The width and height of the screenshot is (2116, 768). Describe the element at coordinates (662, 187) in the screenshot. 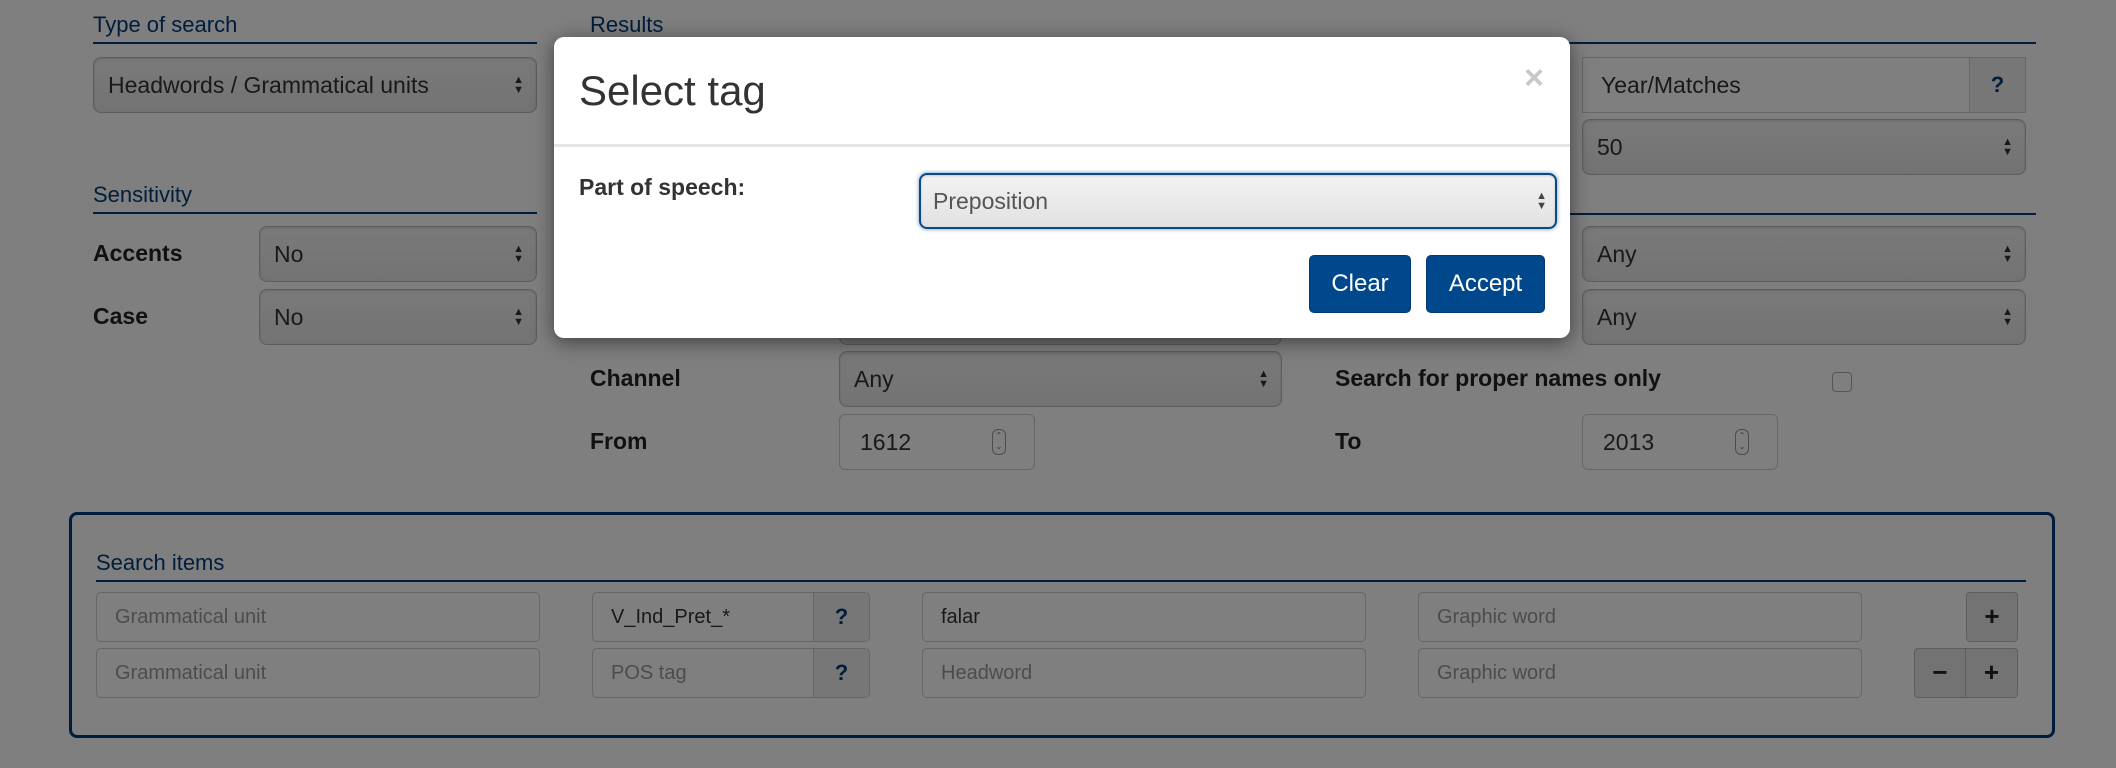

I see `part-of-speech-label: Part of speech:` at that location.